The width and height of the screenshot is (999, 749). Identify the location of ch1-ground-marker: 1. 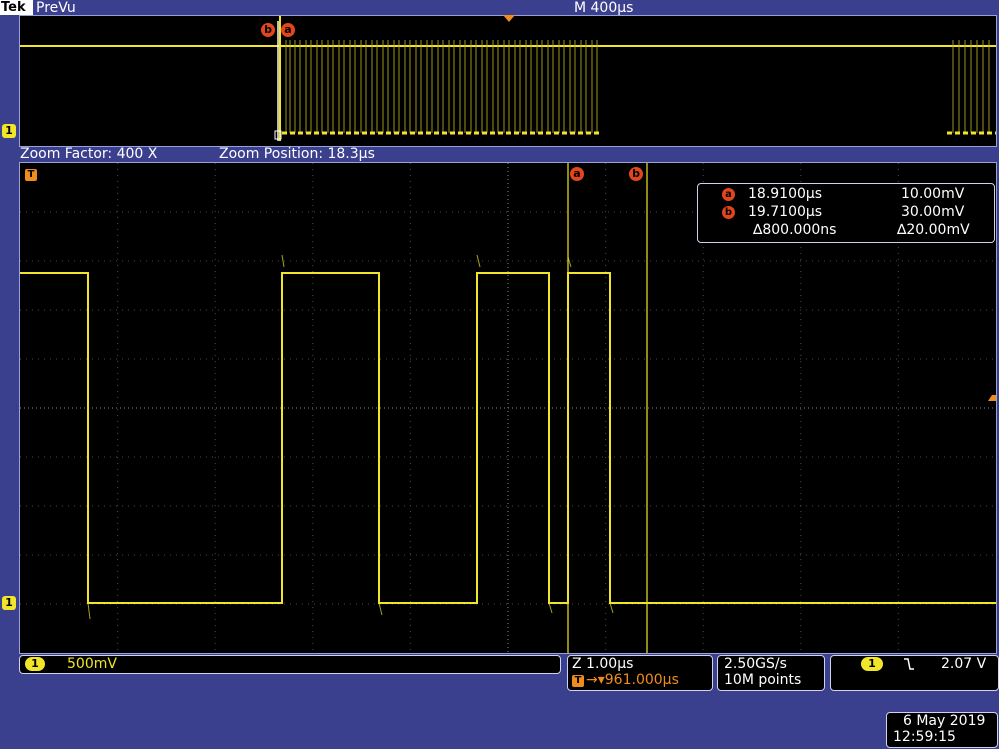
(9, 603).